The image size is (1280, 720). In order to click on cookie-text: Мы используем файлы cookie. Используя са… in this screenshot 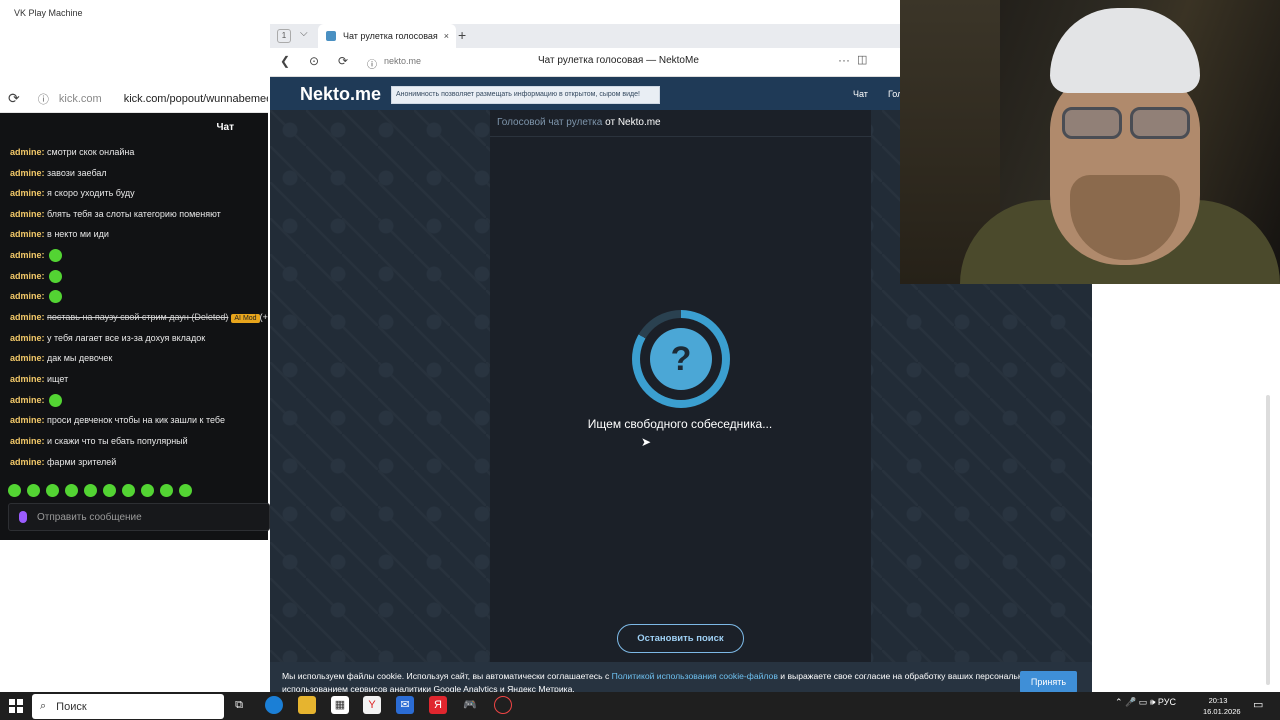, I will do `click(447, 676)`.